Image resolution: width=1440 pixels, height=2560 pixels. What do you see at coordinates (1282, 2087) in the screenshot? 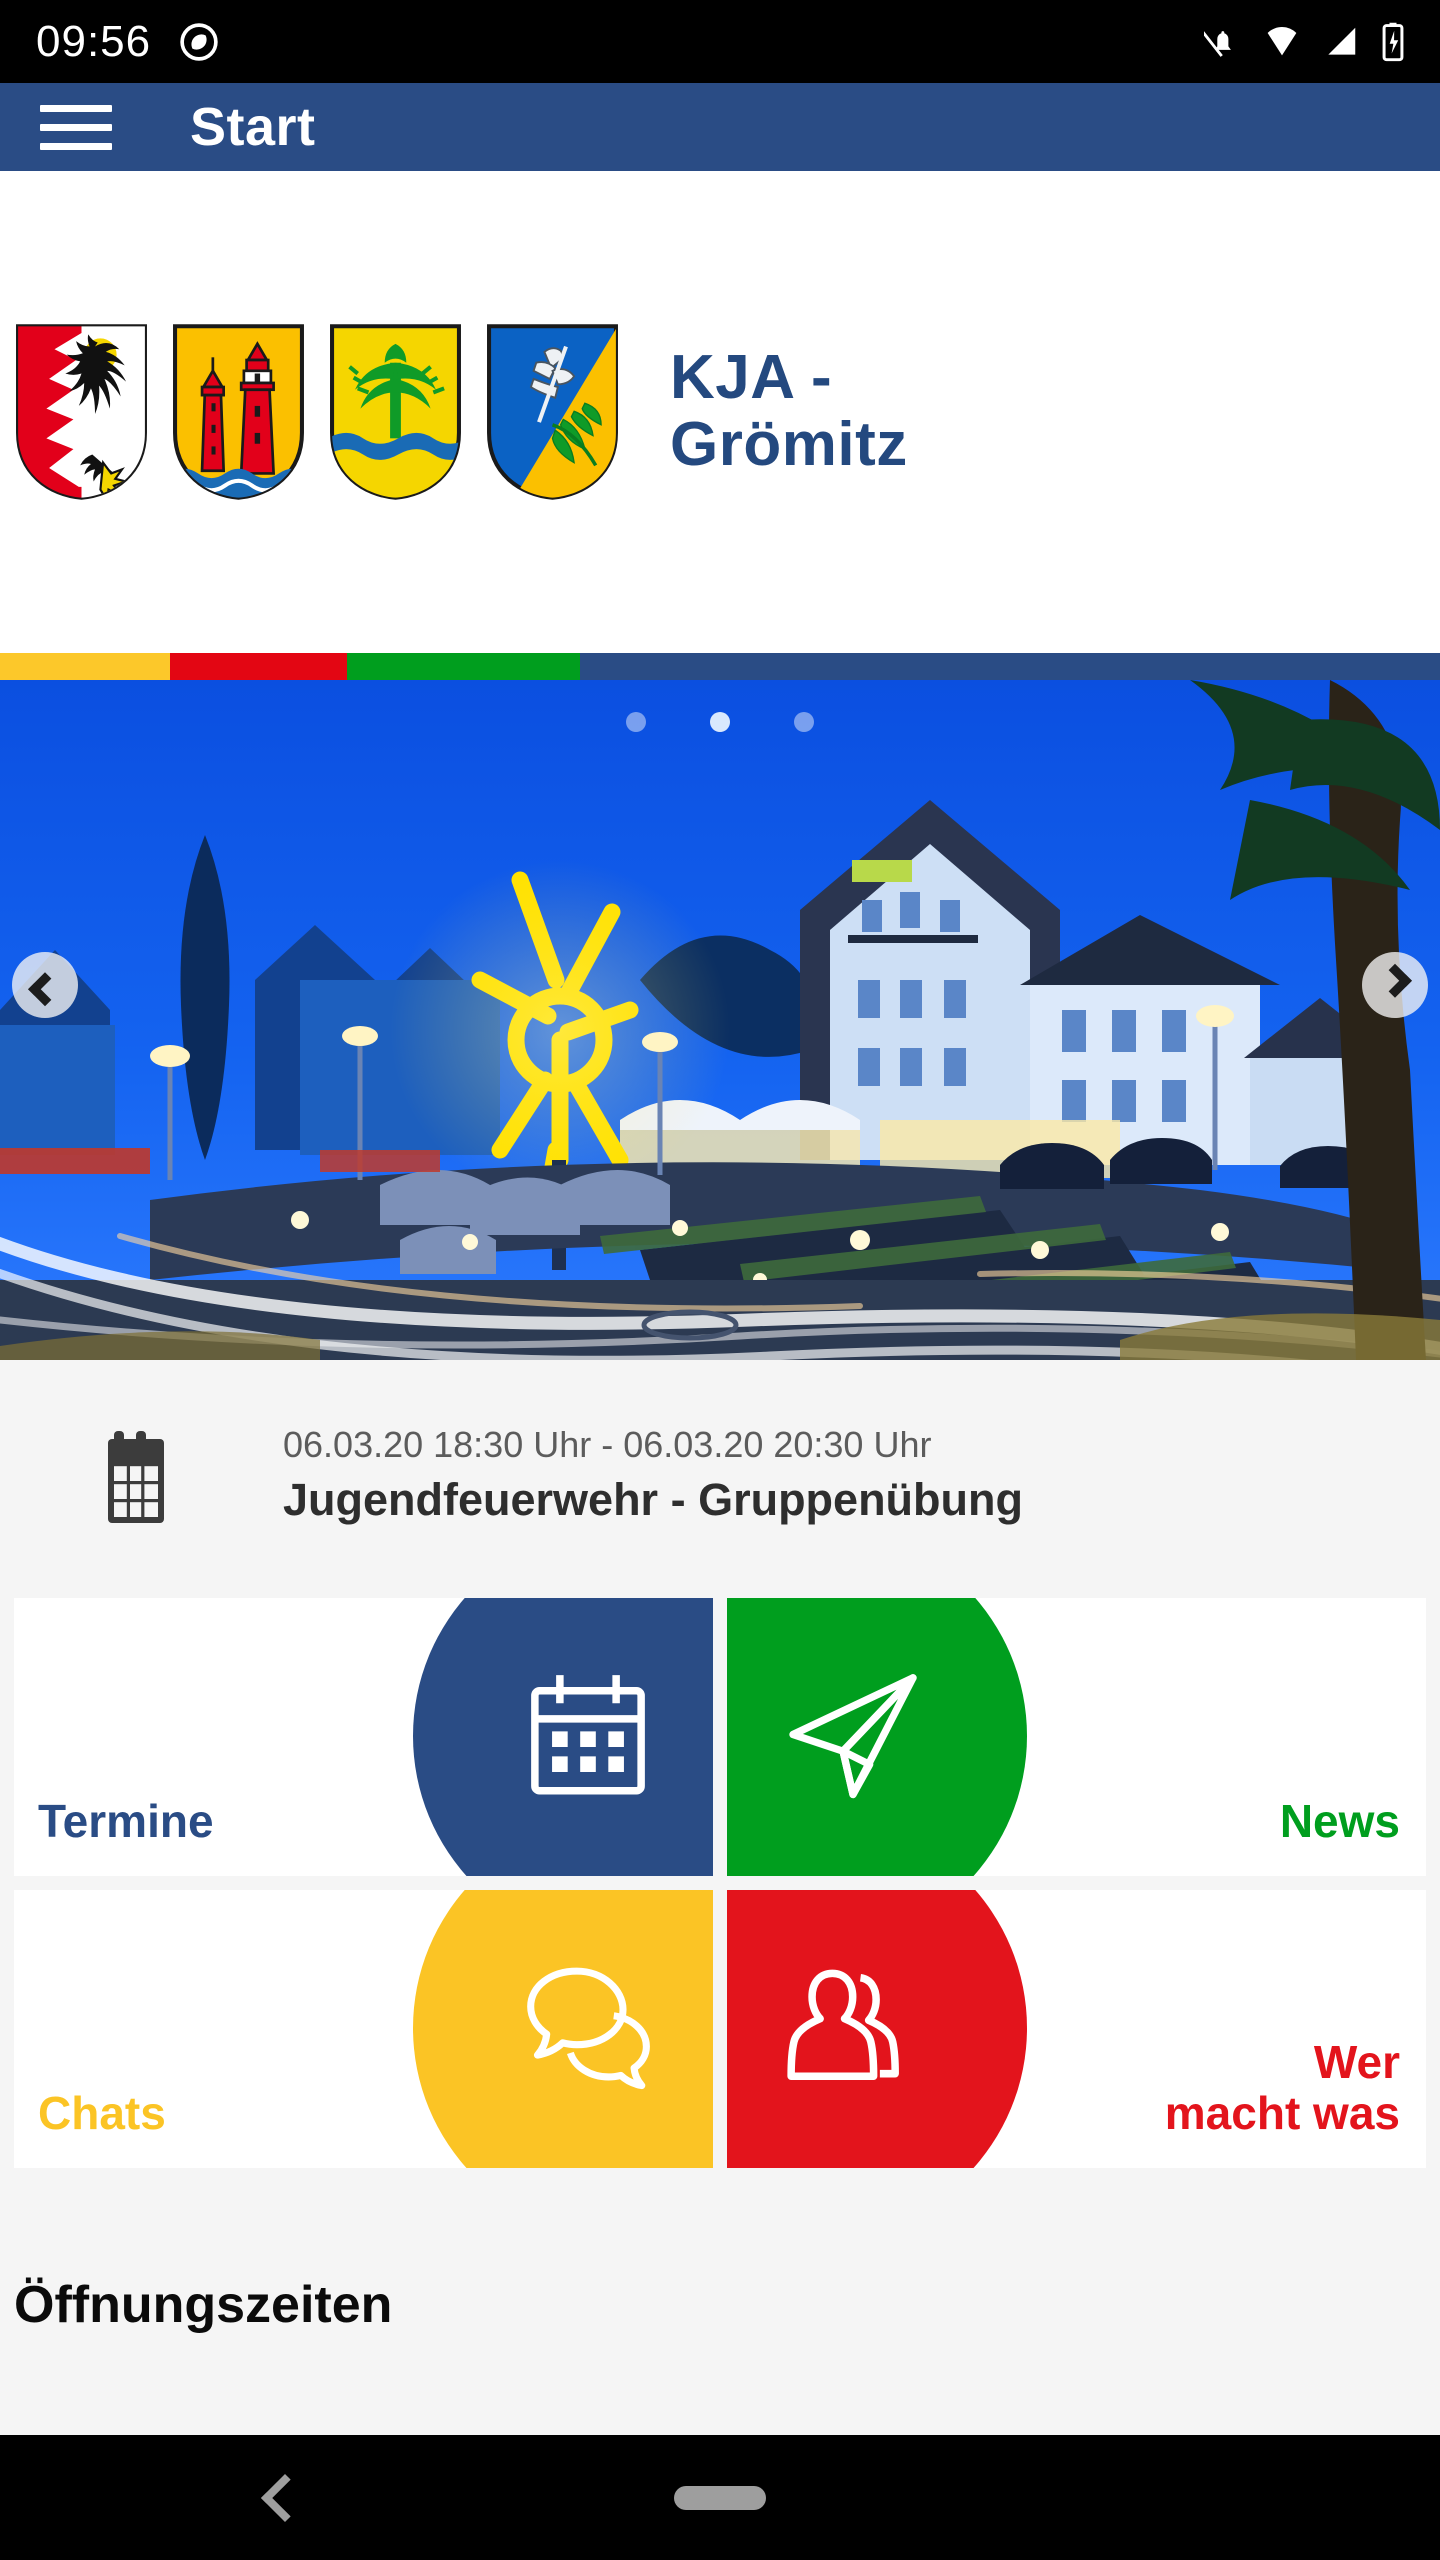
I see `tile-wer-macht-was-label: Wer macht was` at bounding box center [1282, 2087].